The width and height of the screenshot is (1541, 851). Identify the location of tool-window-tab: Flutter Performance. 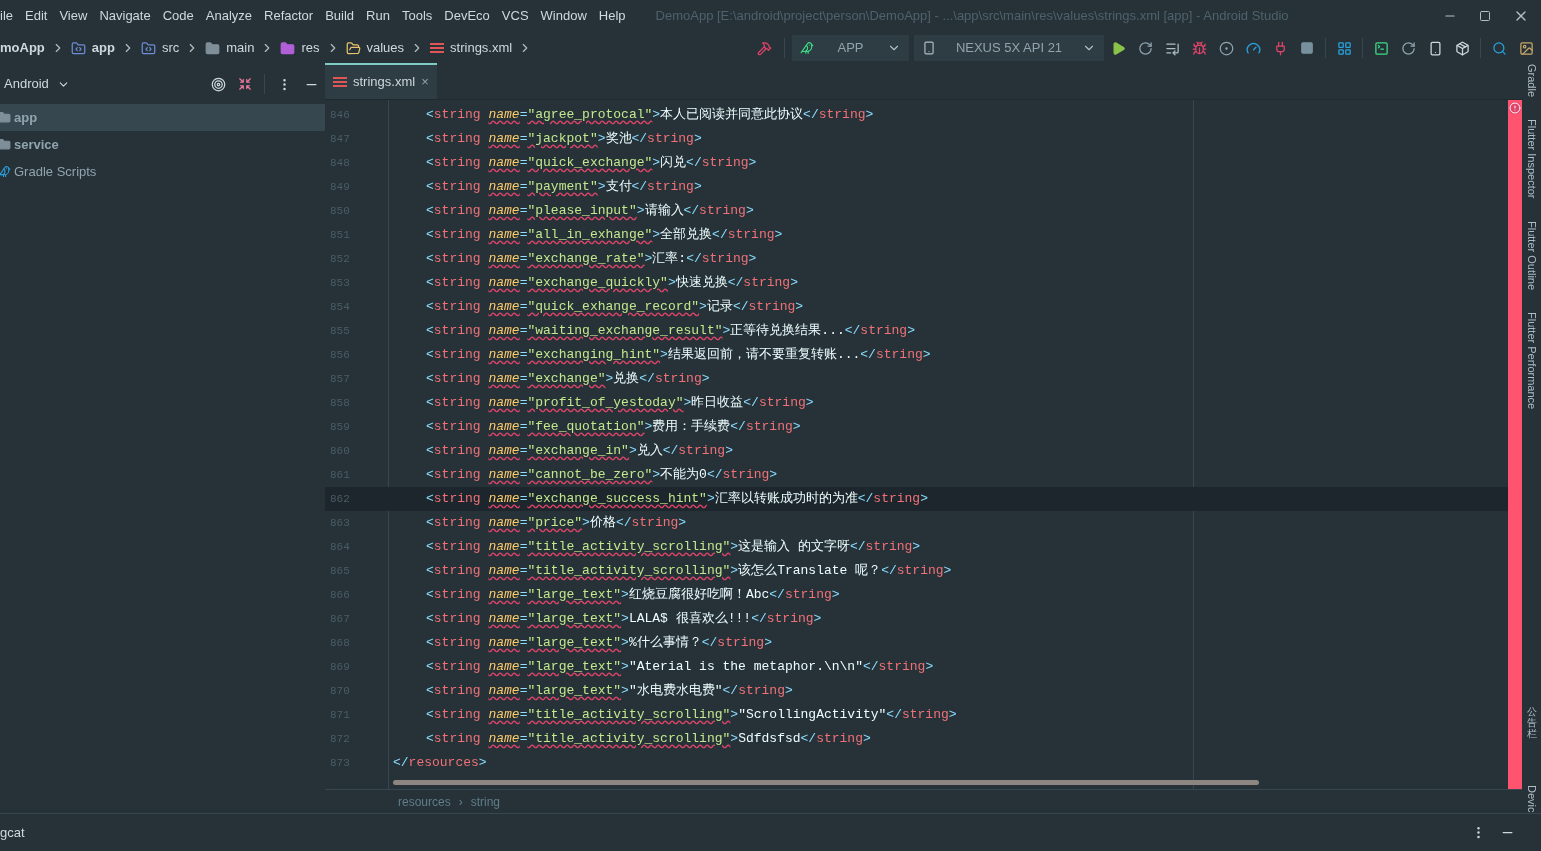
(1531, 360).